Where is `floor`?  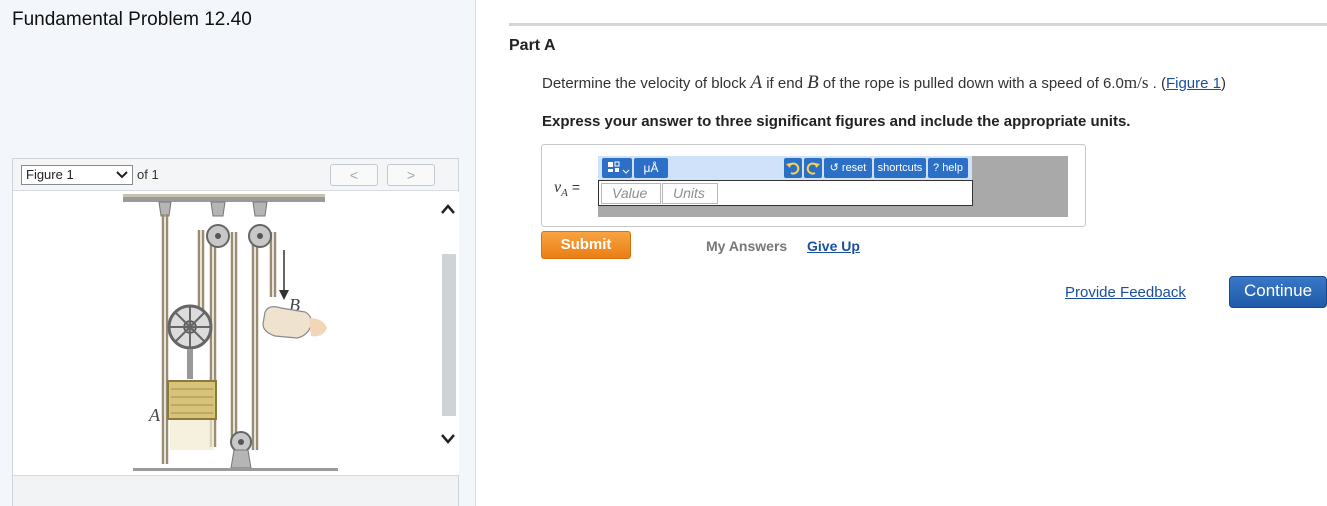
floor is located at coordinates (235, 469).